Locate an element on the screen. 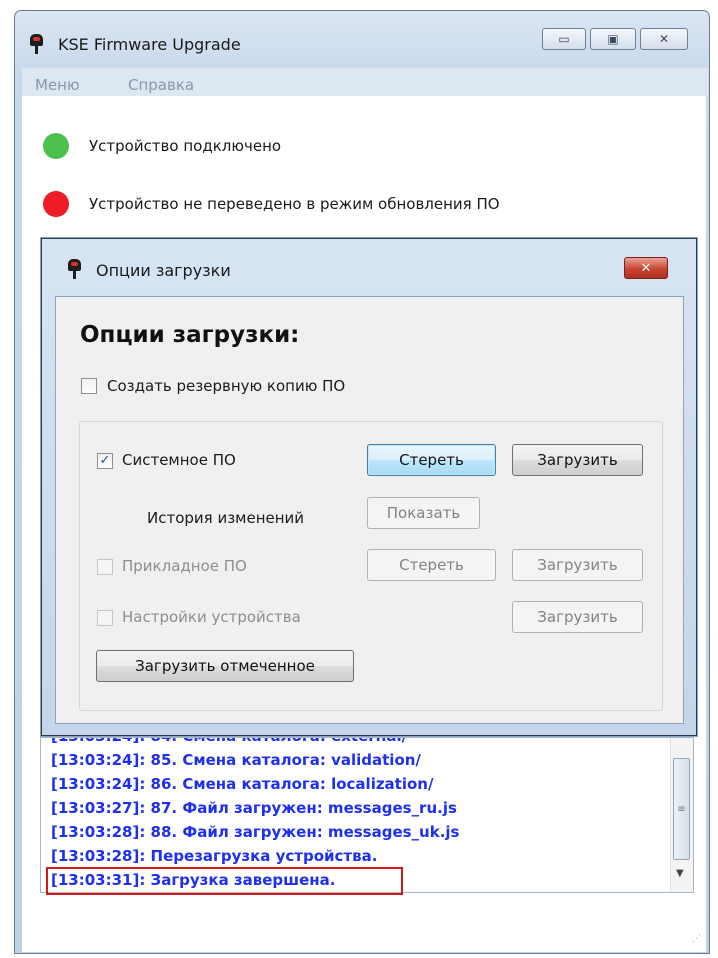 This screenshot has height=958, width=718. status-connected: Устройство подключено is located at coordinates (162, 146).